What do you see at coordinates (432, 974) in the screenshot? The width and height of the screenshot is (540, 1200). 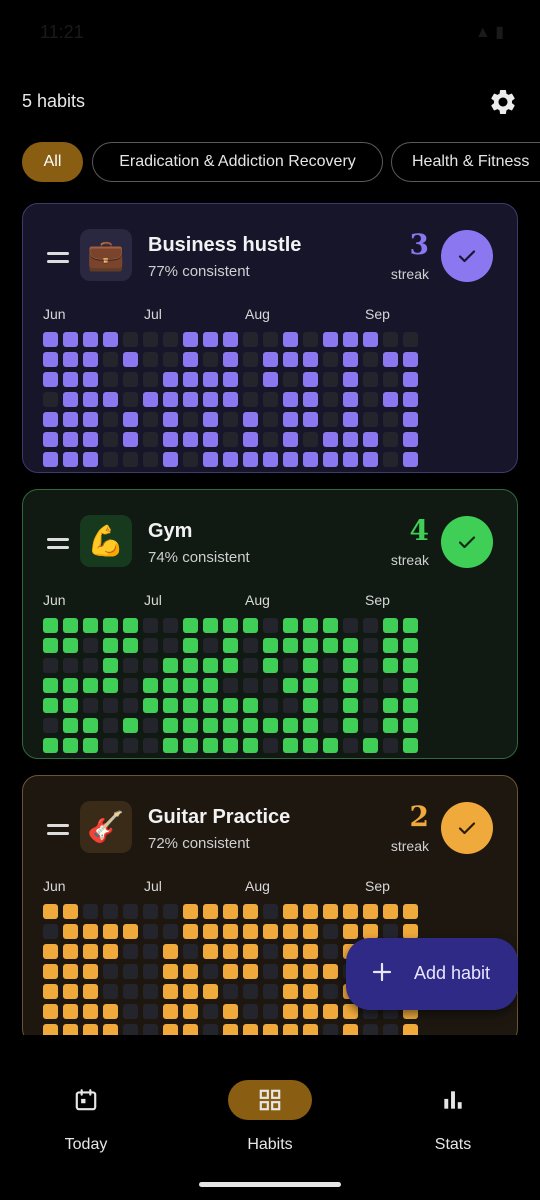 I see `add-habit-button: Add habit` at bounding box center [432, 974].